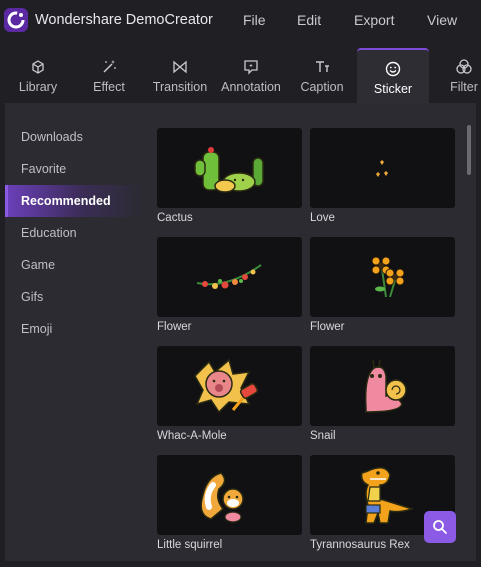 The width and height of the screenshot is (481, 567). I want to click on flower-garland-sticker-icon, so click(229, 276).